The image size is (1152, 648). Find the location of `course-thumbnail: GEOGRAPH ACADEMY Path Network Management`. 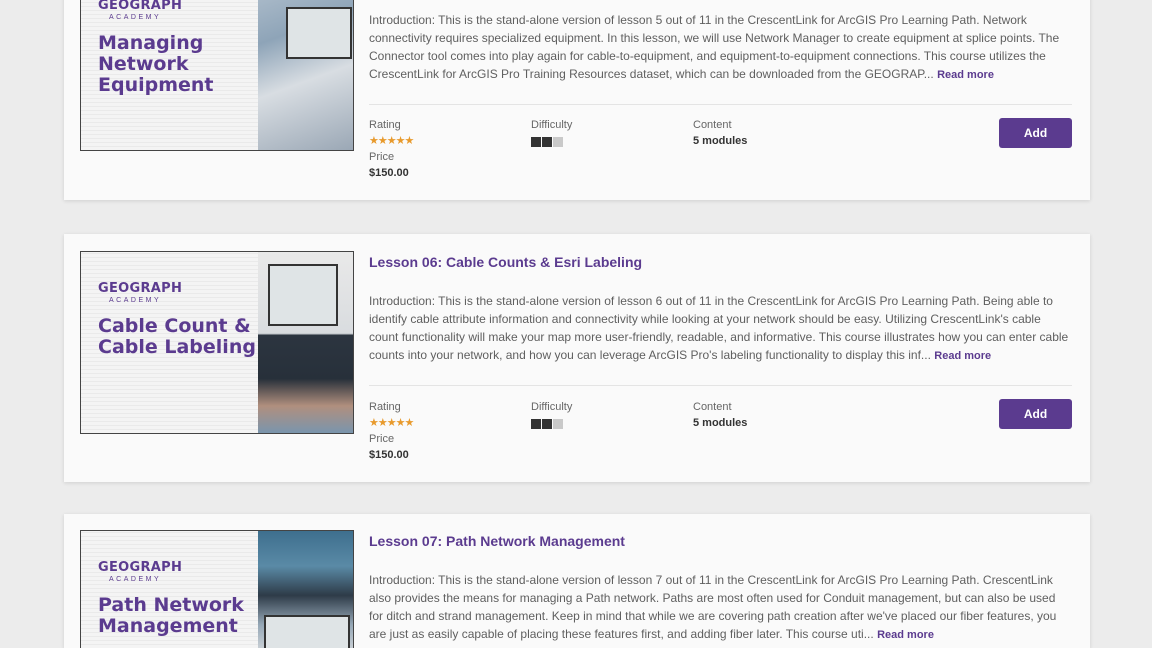

course-thumbnail: GEOGRAPH ACADEMY Path Network Management is located at coordinates (217, 589).